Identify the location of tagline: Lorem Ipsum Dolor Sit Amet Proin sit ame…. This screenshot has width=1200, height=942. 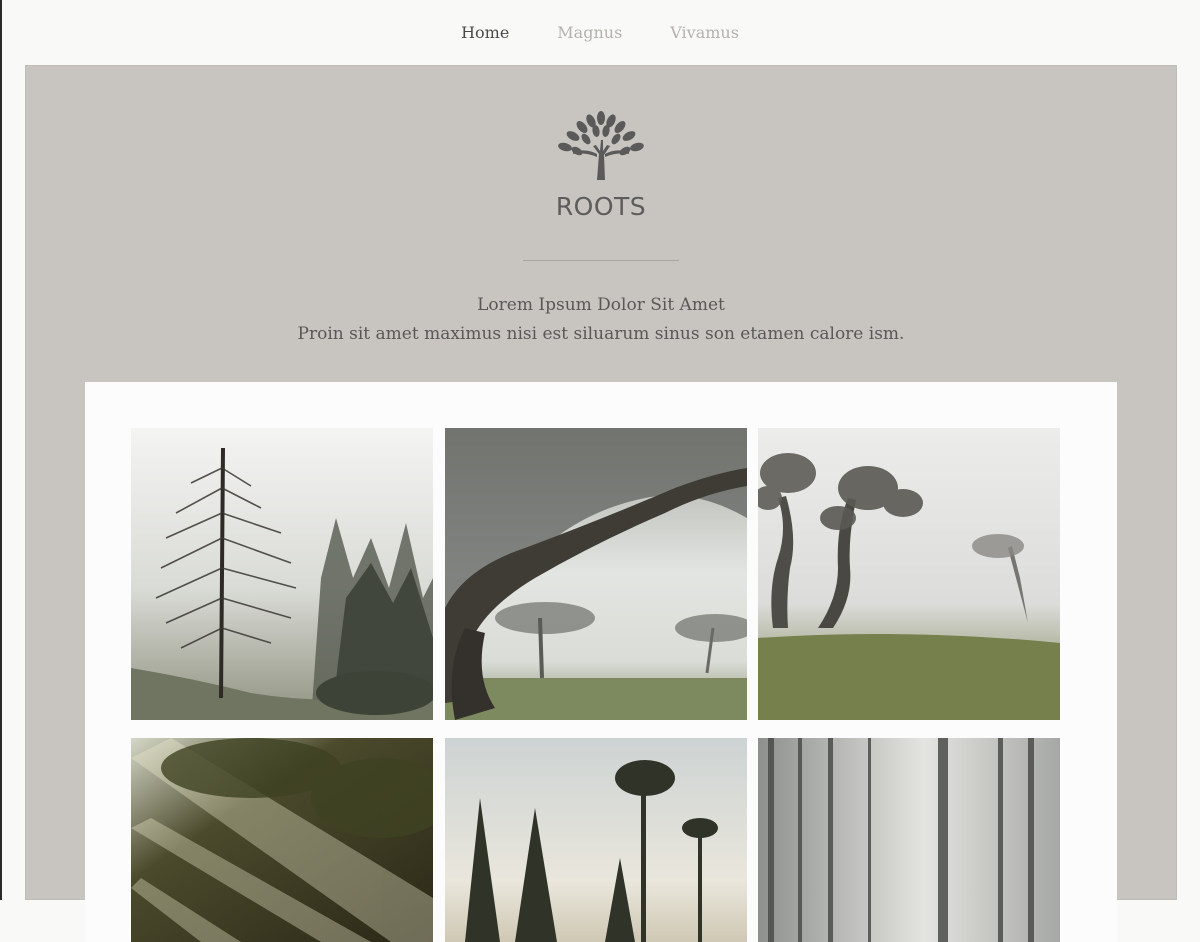
(601, 320).